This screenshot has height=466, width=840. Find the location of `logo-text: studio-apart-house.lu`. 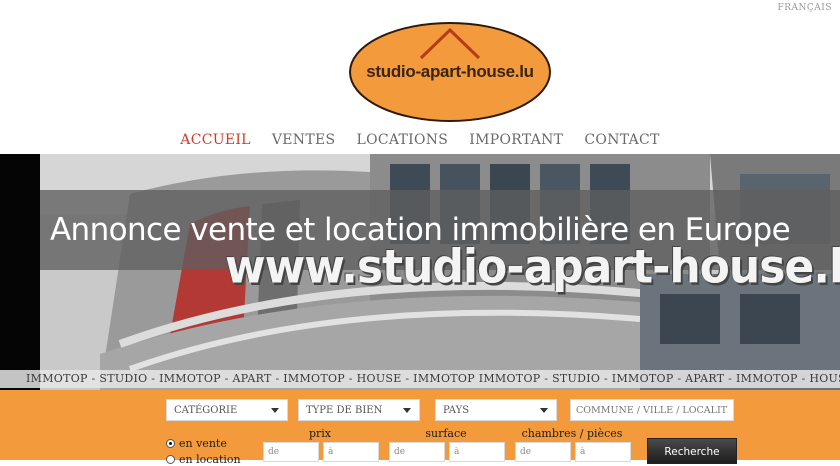

logo-text: studio-apart-house.lu is located at coordinates (450, 71).